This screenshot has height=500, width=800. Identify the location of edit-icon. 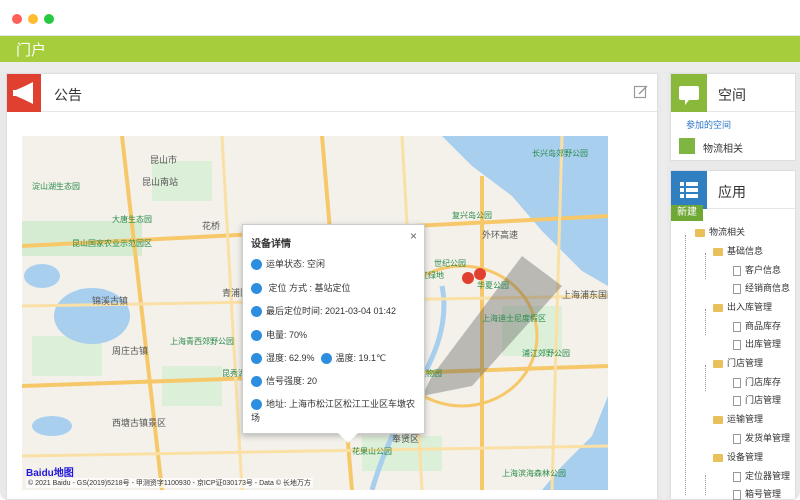
(641, 92).